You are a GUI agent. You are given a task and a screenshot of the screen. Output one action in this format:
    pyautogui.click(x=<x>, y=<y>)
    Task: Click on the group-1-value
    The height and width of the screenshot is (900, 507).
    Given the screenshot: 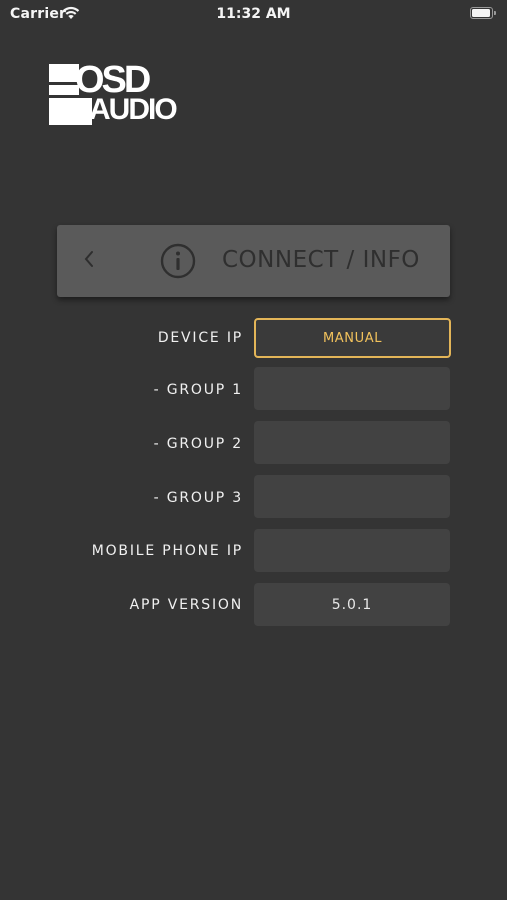 What is the action you would take?
    pyautogui.click(x=352, y=388)
    